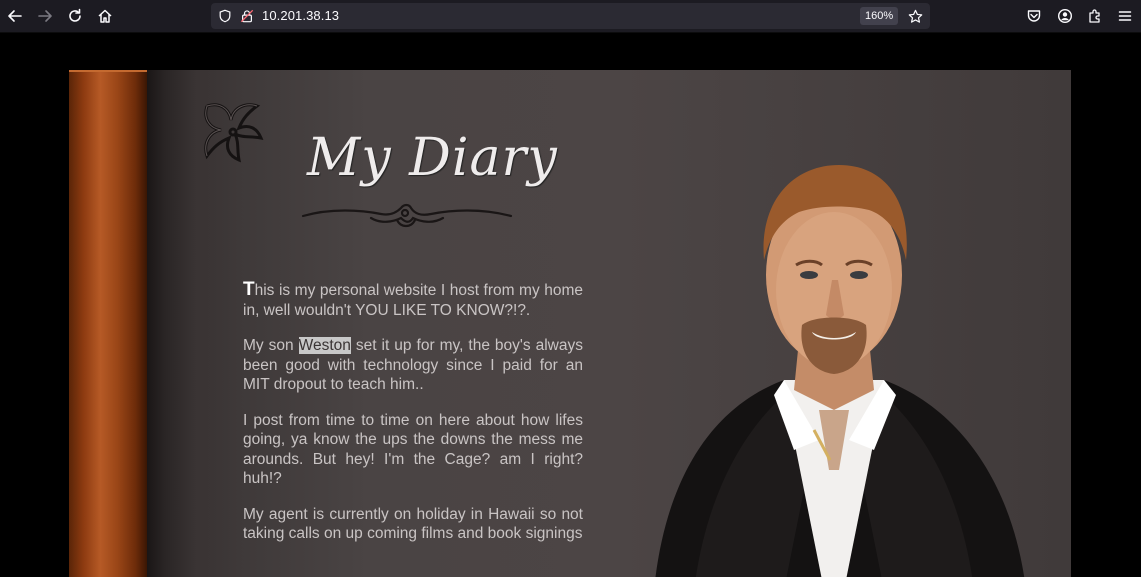 This screenshot has width=1141, height=577. Describe the element at coordinates (407, 215) in the screenshot. I see `title-flourish-icon` at that location.